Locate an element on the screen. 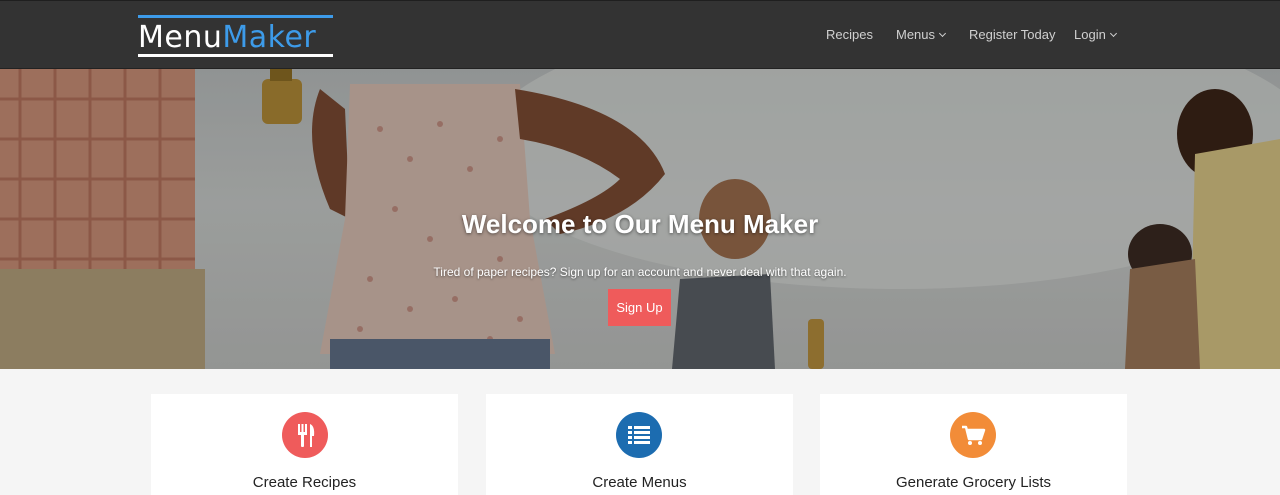  nav-recipes-link: Recipes is located at coordinates (849, 34).